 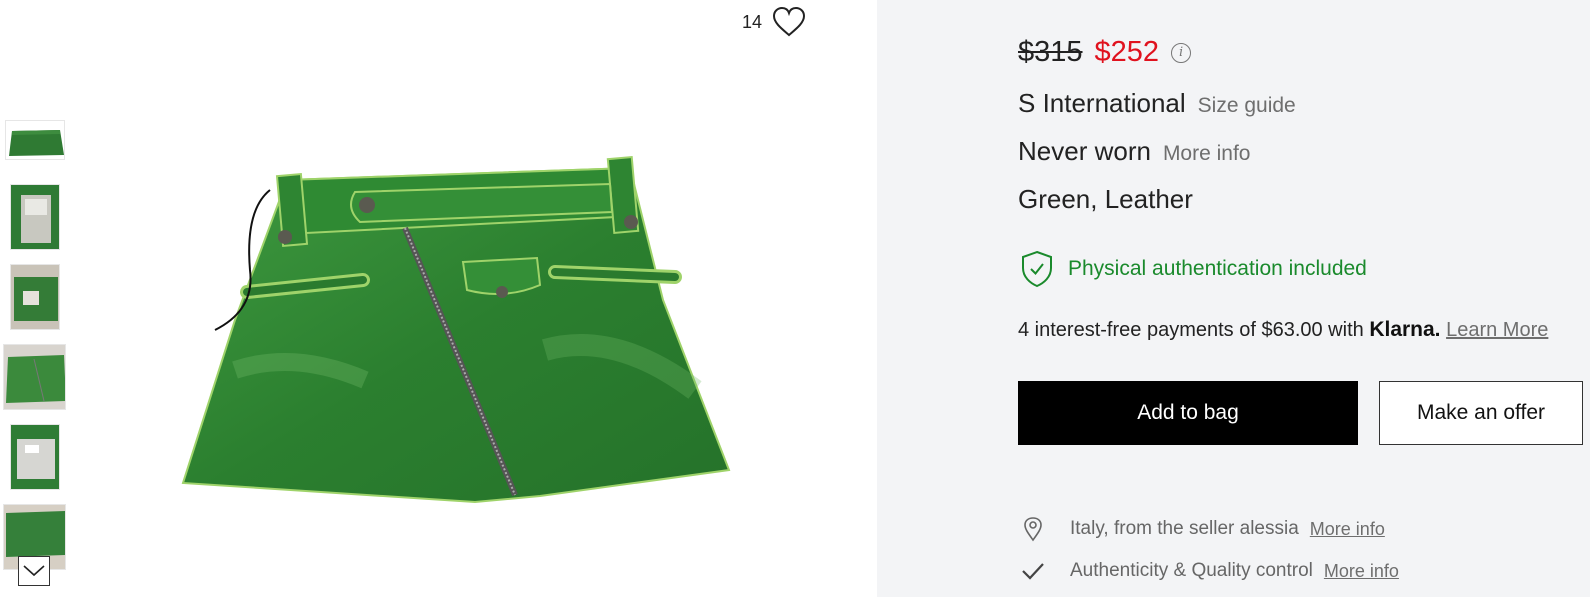 What do you see at coordinates (1127, 52) in the screenshot?
I see `sale-price: $252` at bounding box center [1127, 52].